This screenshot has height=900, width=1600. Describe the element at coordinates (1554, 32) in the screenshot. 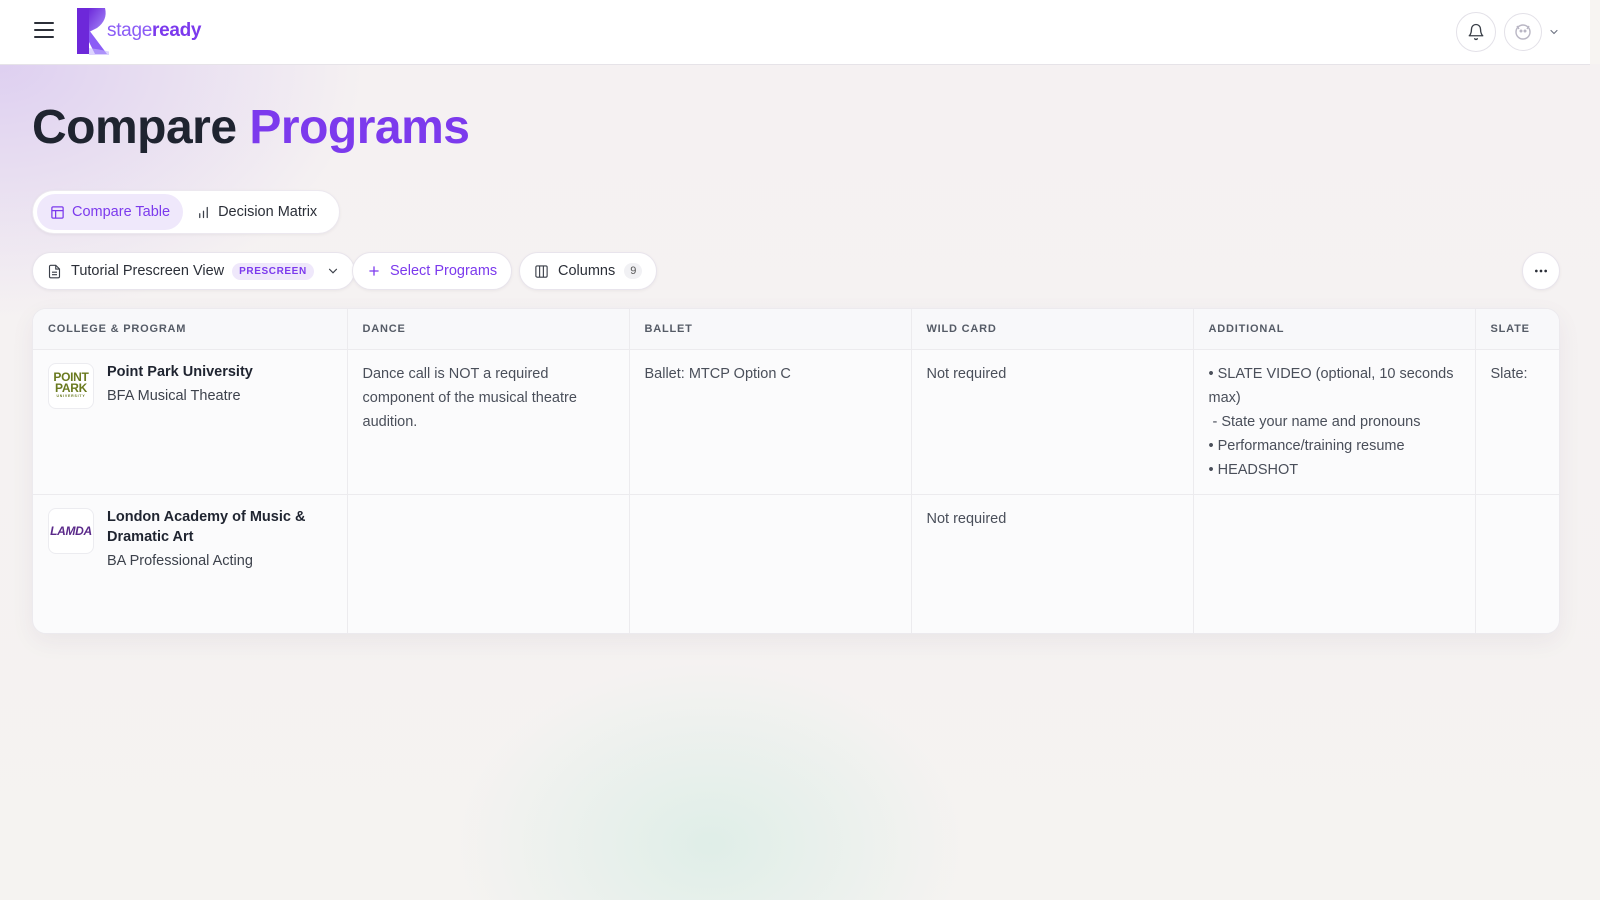

I see `user-menu-chevron-down-icon` at that location.